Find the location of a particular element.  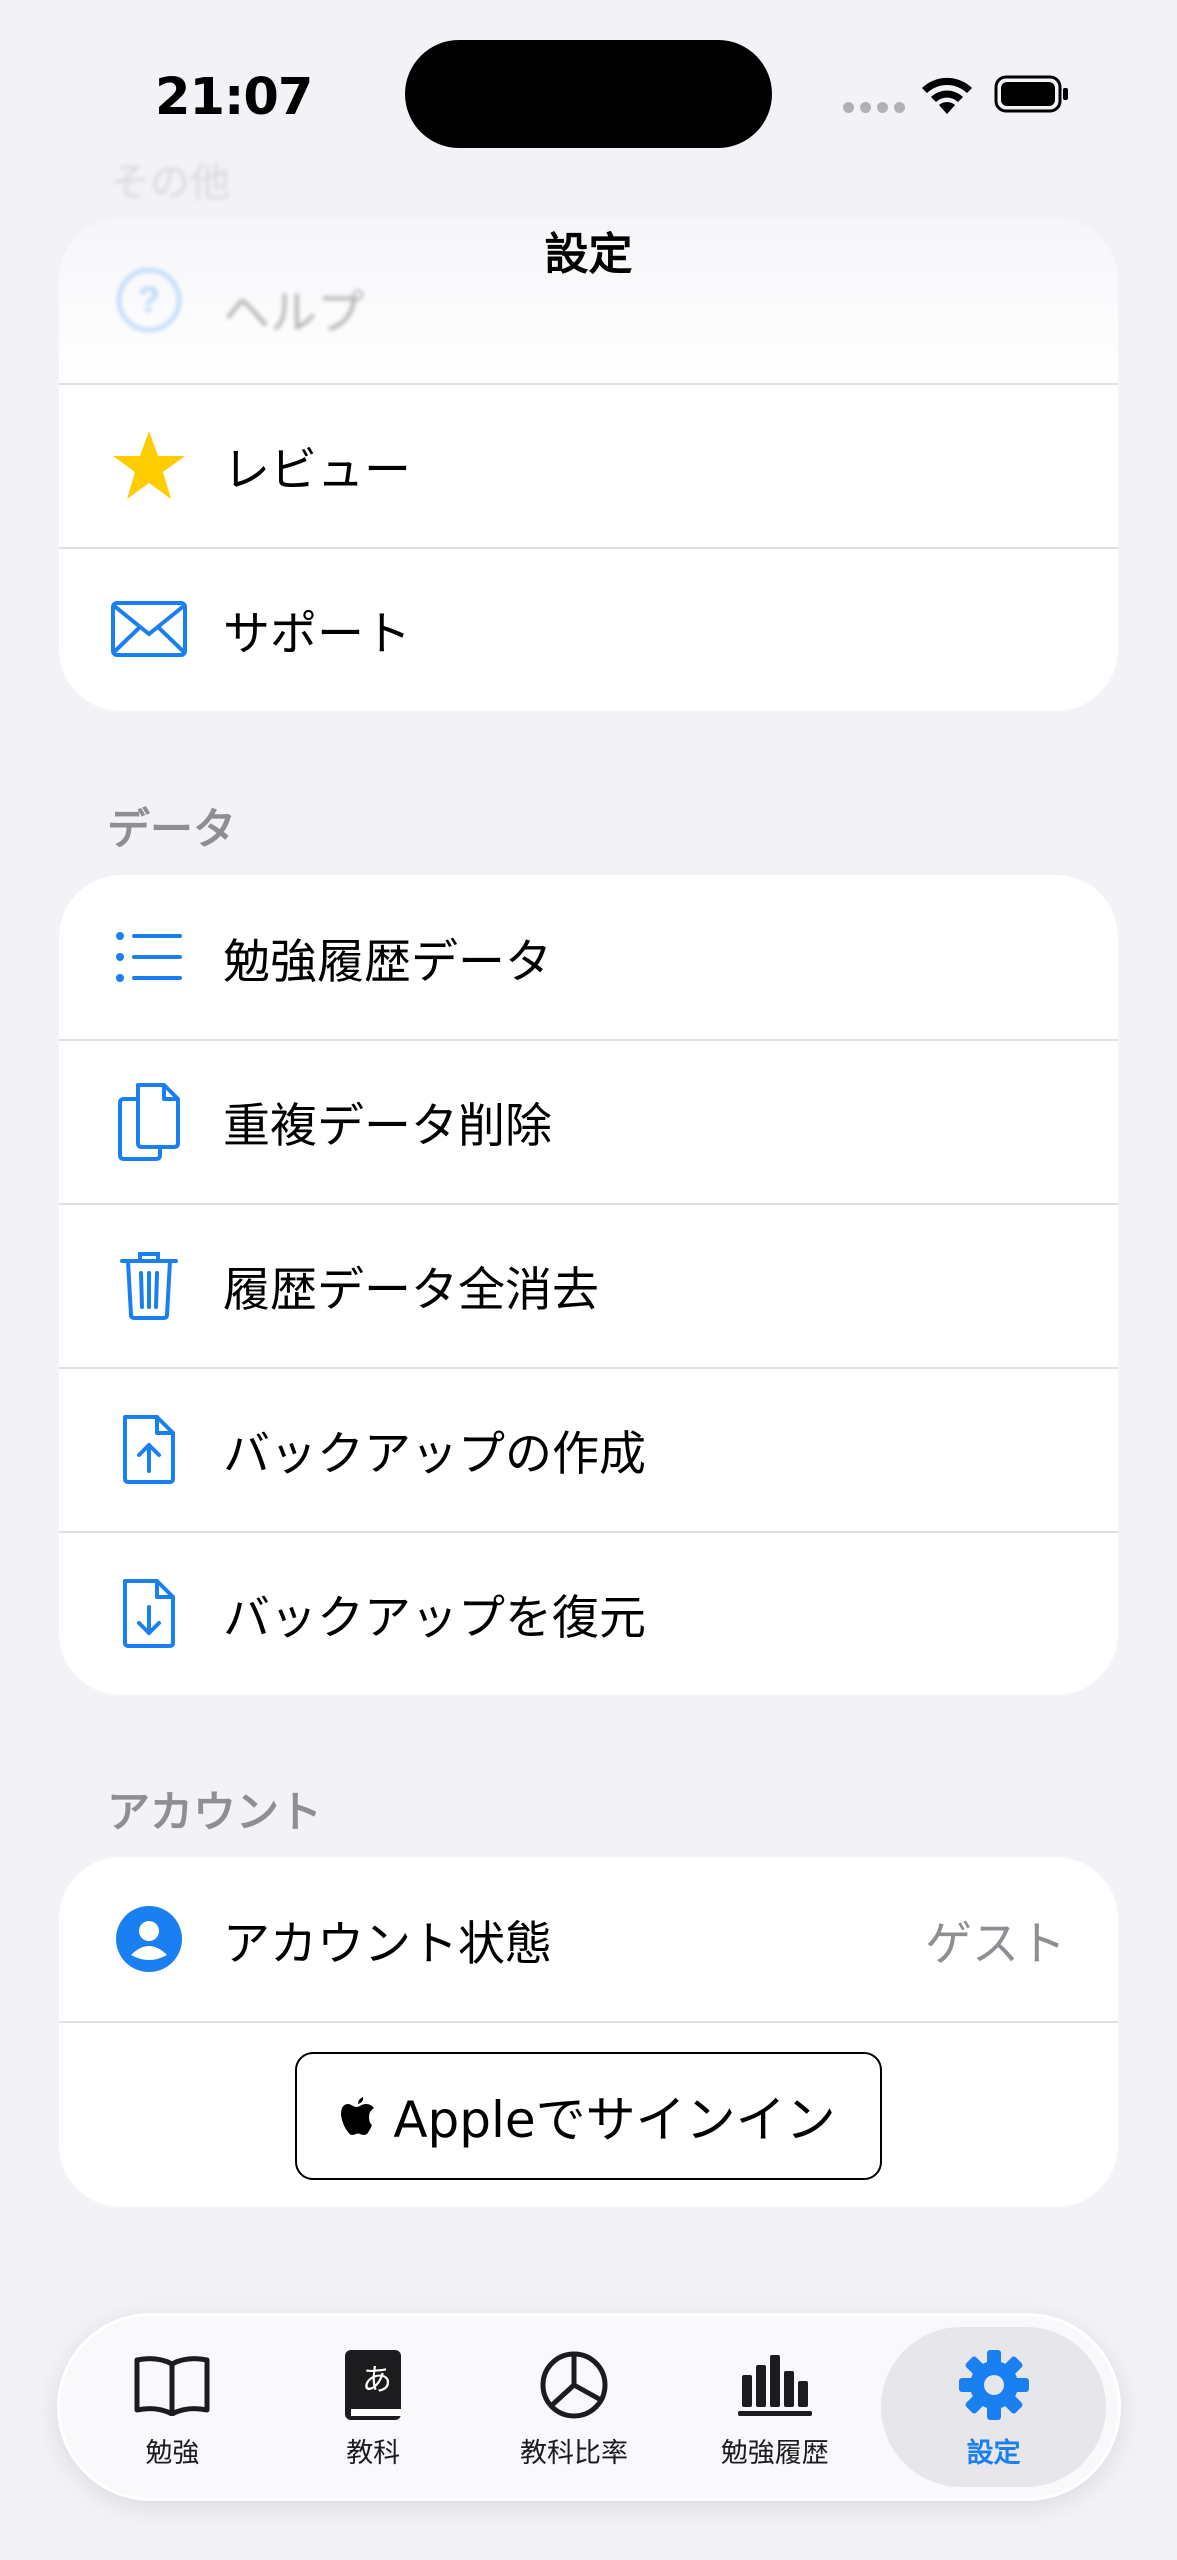

dynamic-island is located at coordinates (588, 94).